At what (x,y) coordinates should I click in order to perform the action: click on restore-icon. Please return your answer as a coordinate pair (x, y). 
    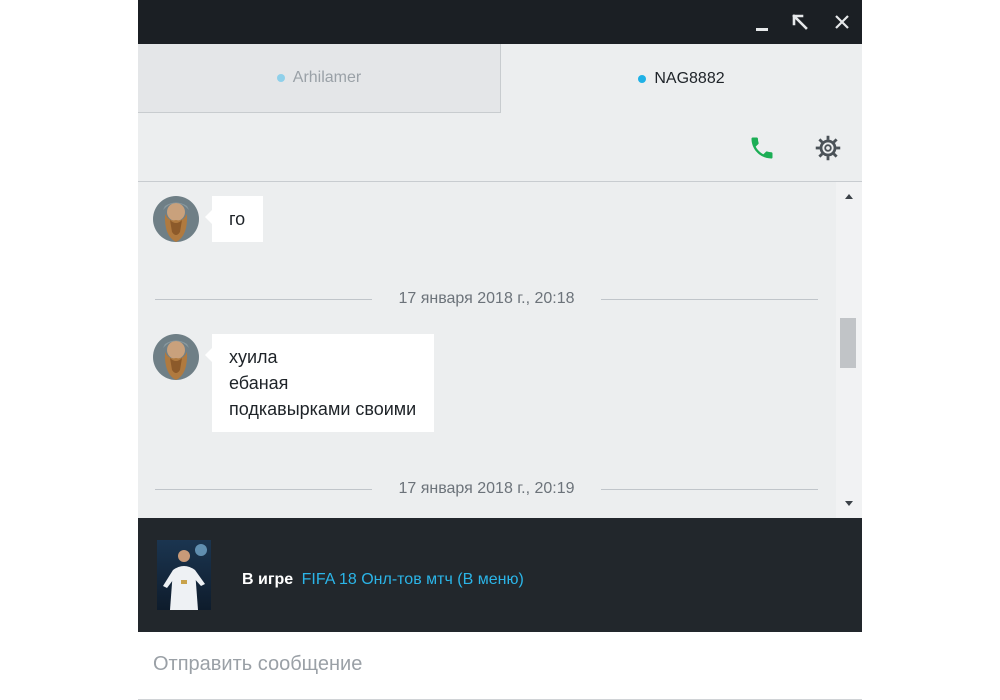
    Looking at the image, I should click on (800, 22).